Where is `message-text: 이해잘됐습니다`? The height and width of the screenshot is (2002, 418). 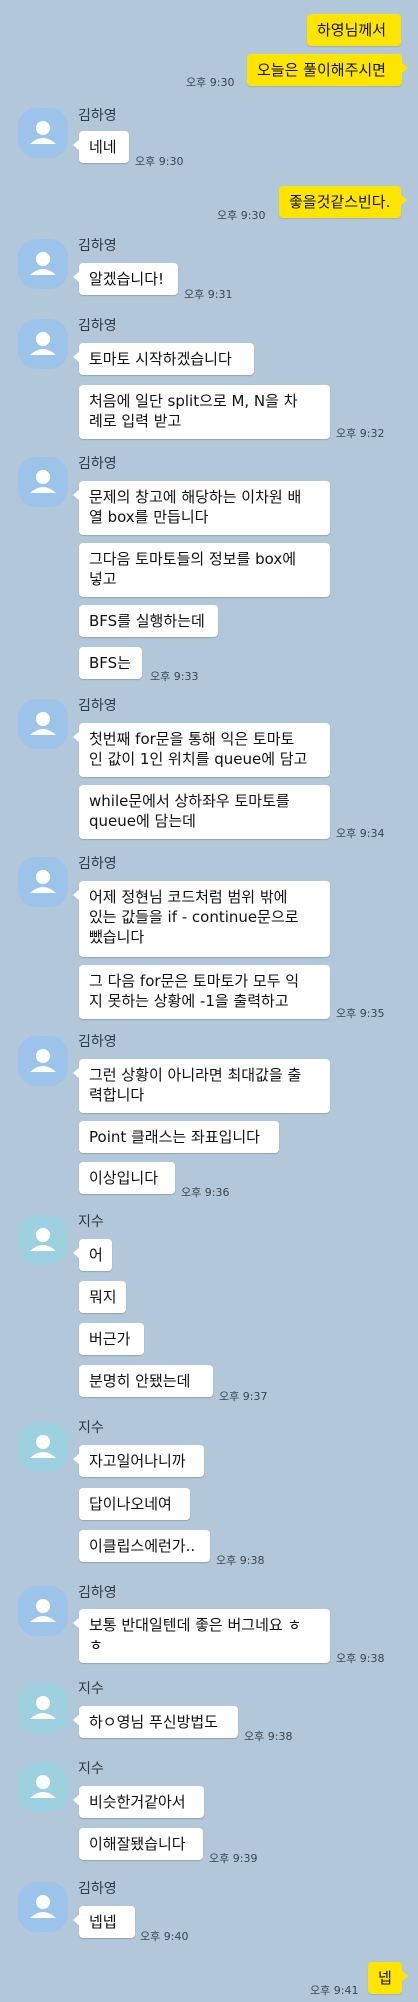
message-text: 이해잘됐습니다 is located at coordinates (137, 1844).